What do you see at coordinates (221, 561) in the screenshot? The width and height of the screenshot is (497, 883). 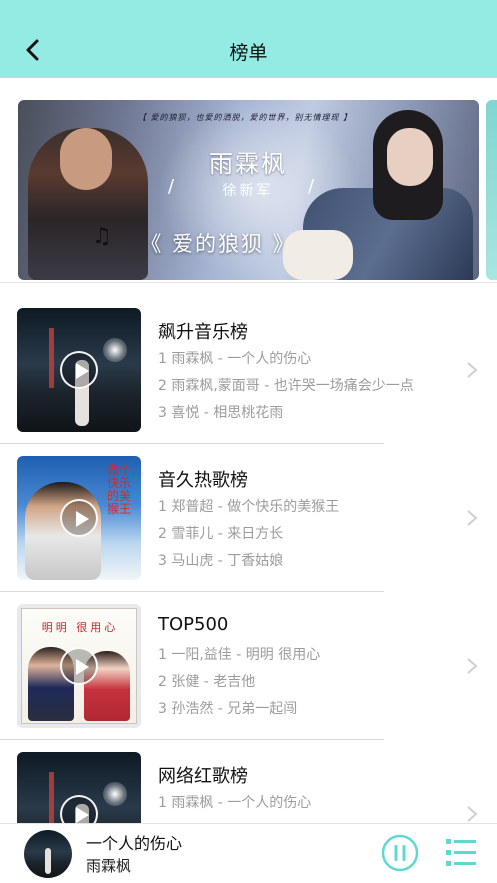 I see `rank-song-line: 3 马山虎 - 丁香姑娘` at bounding box center [221, 561].